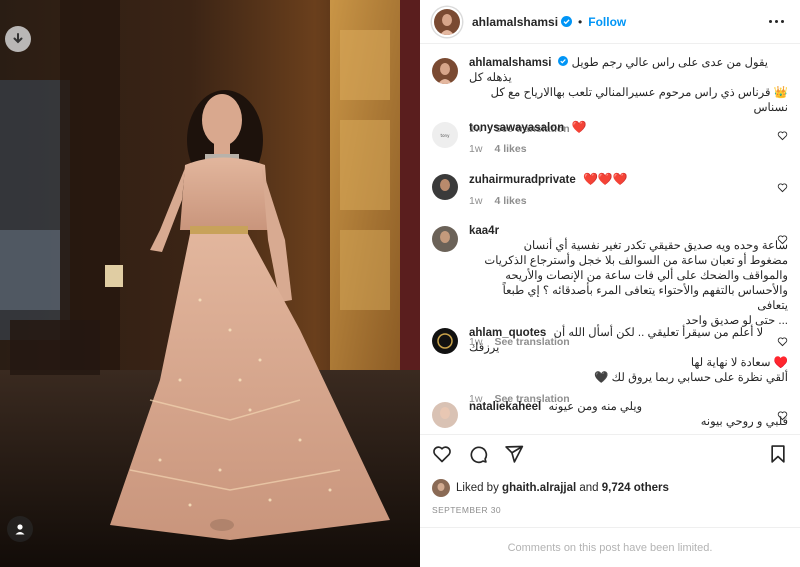 Image resolution: width=800 pixels, height=567 pixels. I want to click on comment-text-line: ويلي منه ومن عيونه, so click(595, 407).